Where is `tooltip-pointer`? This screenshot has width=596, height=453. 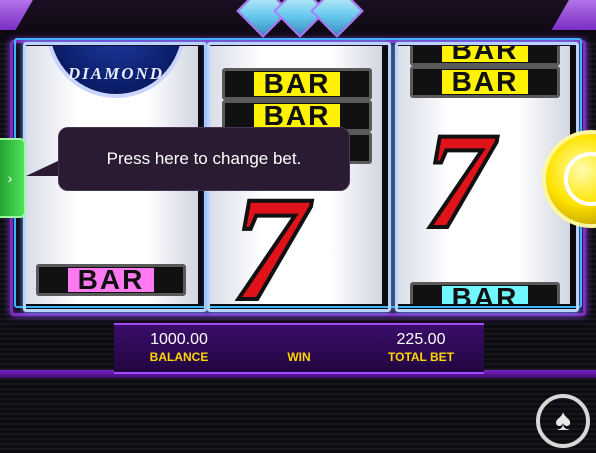
tooltip-pointer is located at coordinates (43, 168).